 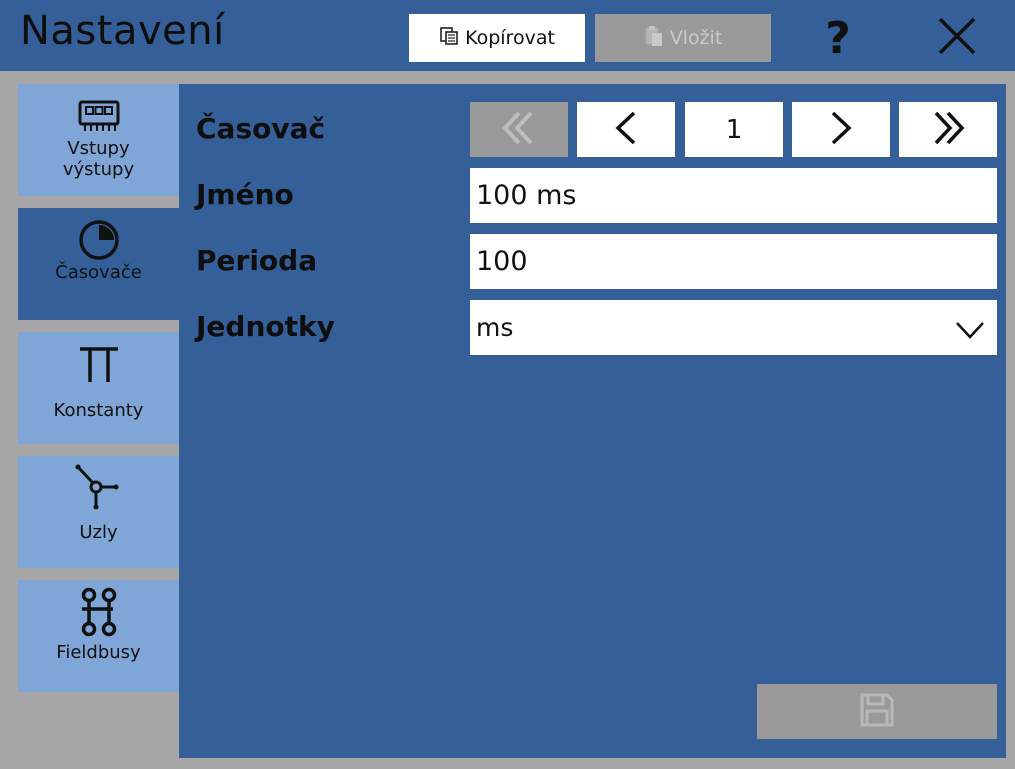 What do you see at coordinates (257, 260) in the screenshot?
I see `period-label: Perioda` at bounding box center [257, 260].